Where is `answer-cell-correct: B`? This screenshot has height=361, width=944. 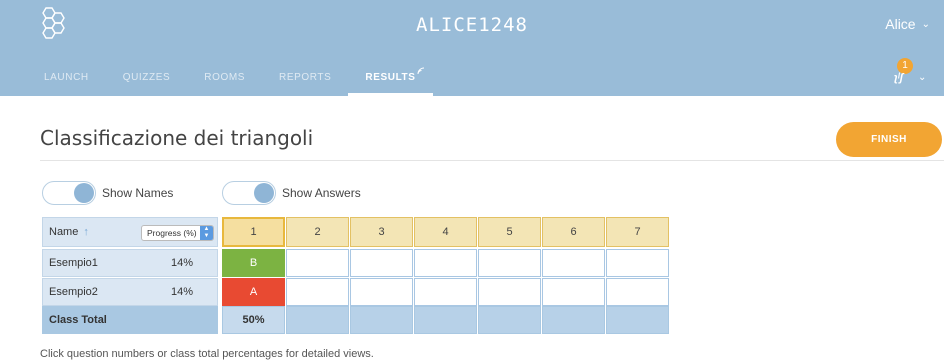
answer-cell-correct: B is located at coordinates (253, 263).